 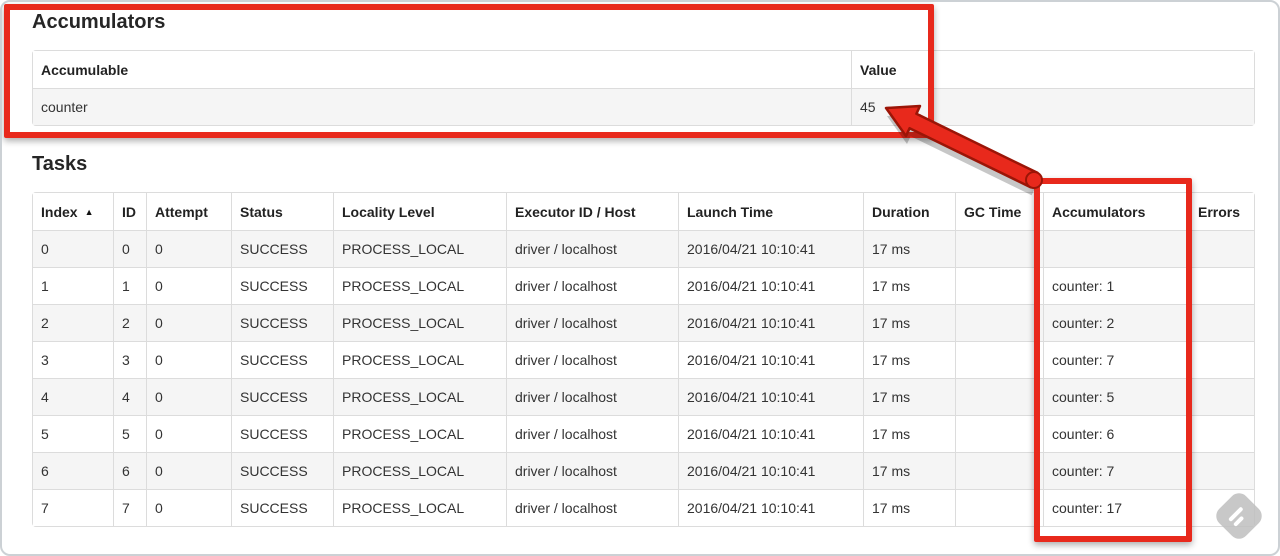 What do you see at coordinates (188, 211) in the screenshot?
I see `col-header-attempt: Attempt` at bounding box center [188, 211].